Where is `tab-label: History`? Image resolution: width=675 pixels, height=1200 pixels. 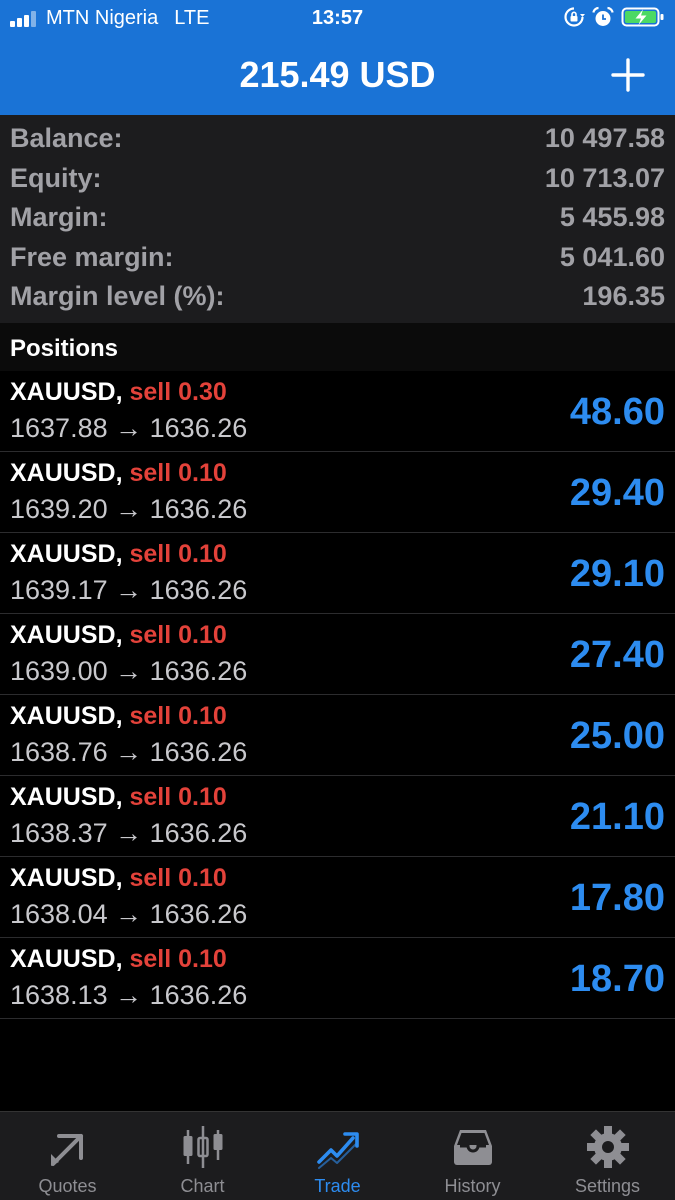 tab-label: History is located at coordinates (472, 1186).